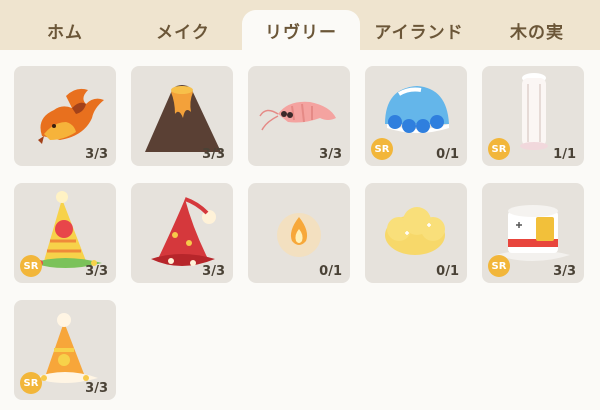 The image size is (600, 410). What do you see at coordinates (65, 30) in the screenshot?
I see `tab-home: ホム` at bounding box center [65, 30].